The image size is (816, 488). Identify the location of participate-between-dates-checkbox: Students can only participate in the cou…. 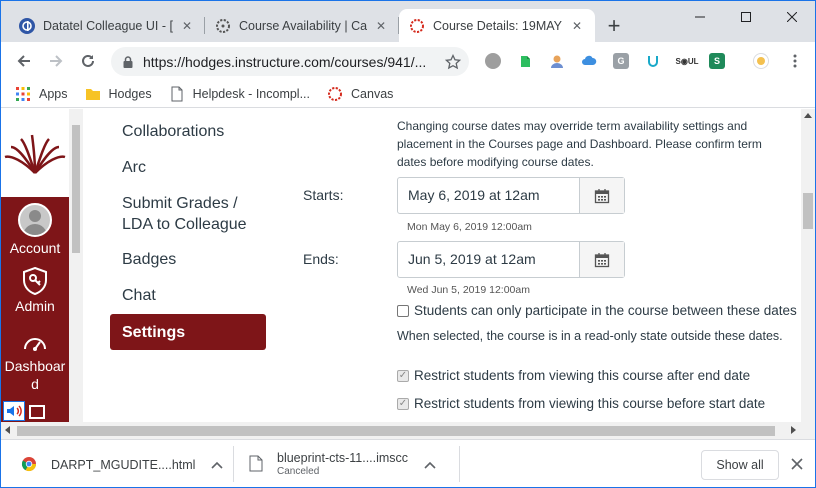
(597, 310).